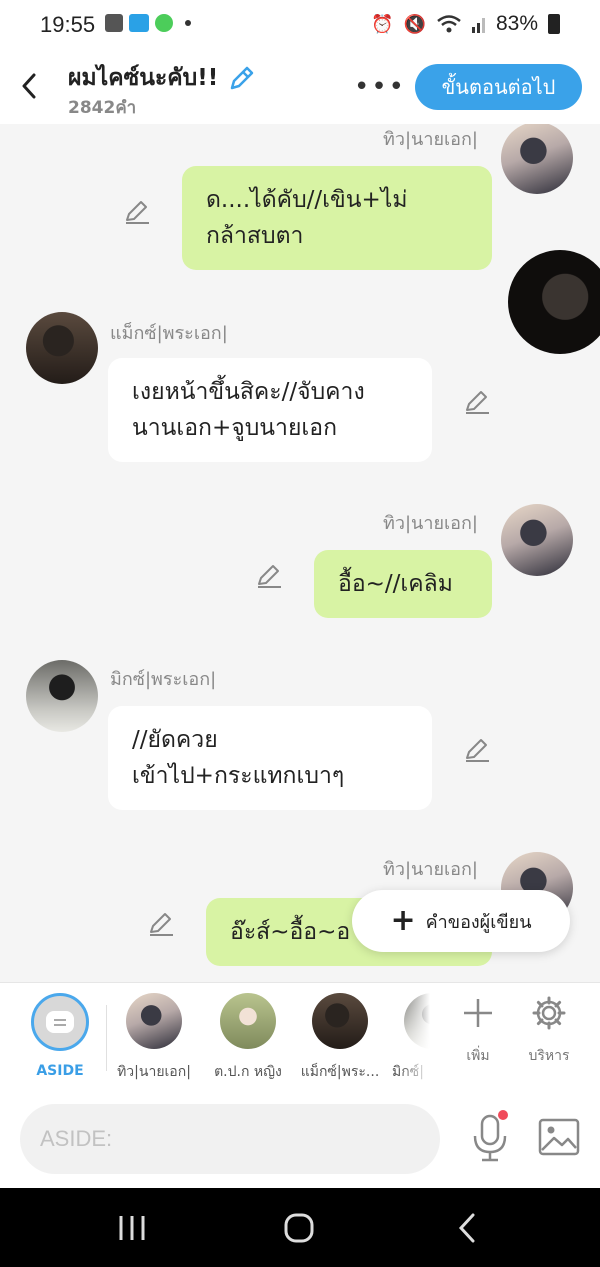  I want to click on alarm-icon: ⏰, so click(382, 23).